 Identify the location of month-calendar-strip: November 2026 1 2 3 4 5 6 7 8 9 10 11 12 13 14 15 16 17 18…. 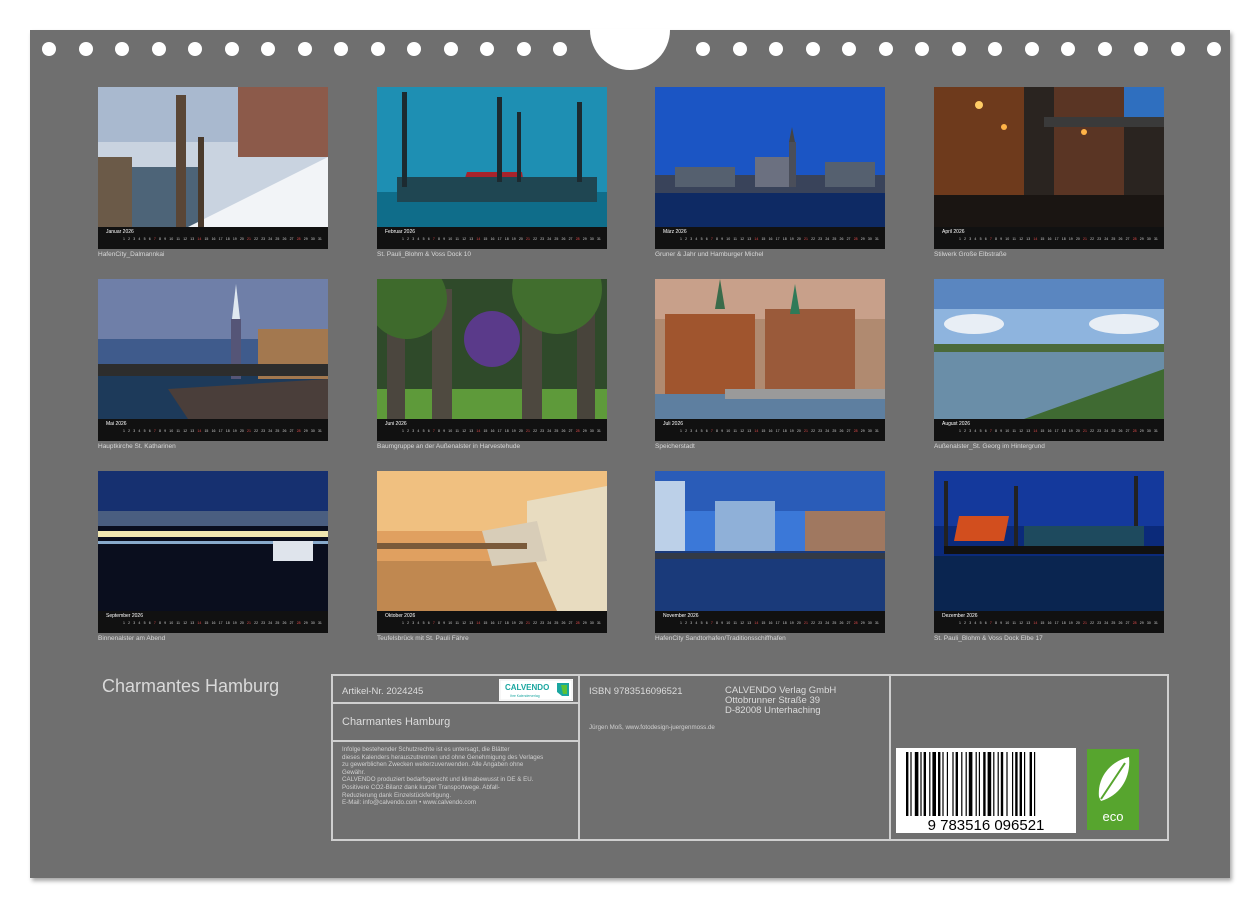
(770, 622).